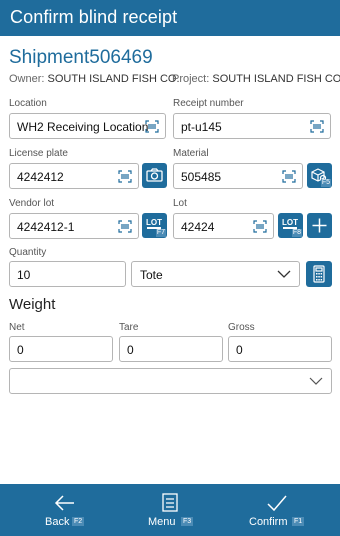  What do you see at coordinates (27, 79) in the screenshot?
I see `owner-label: Owner:` at bounding box center [27, 79].